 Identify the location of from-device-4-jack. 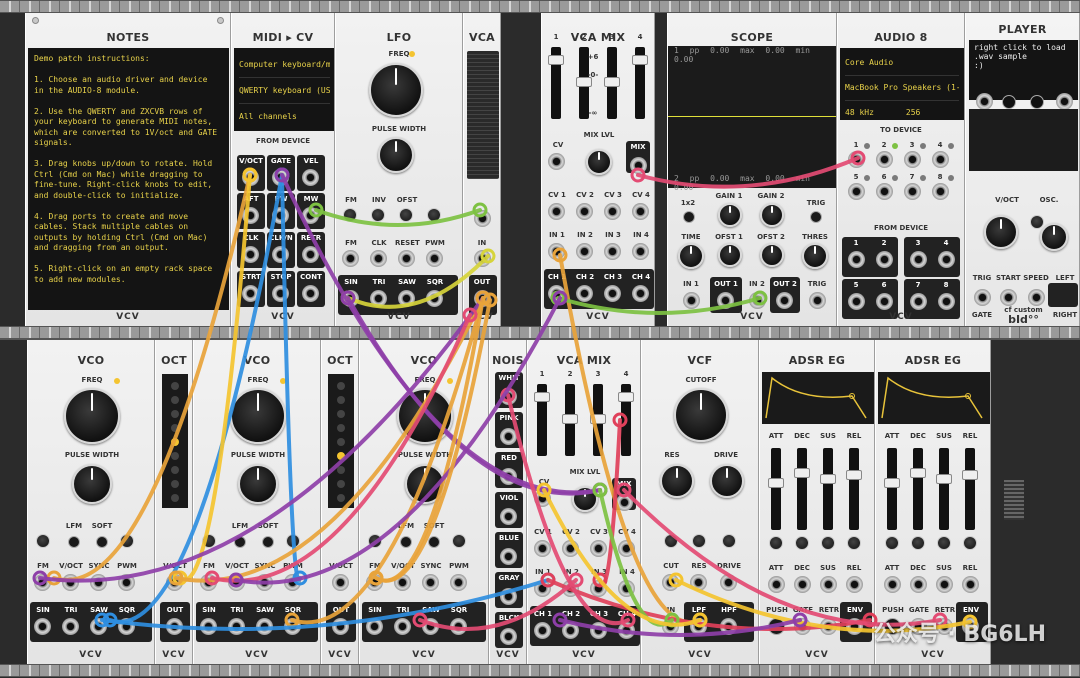
(946, 259).